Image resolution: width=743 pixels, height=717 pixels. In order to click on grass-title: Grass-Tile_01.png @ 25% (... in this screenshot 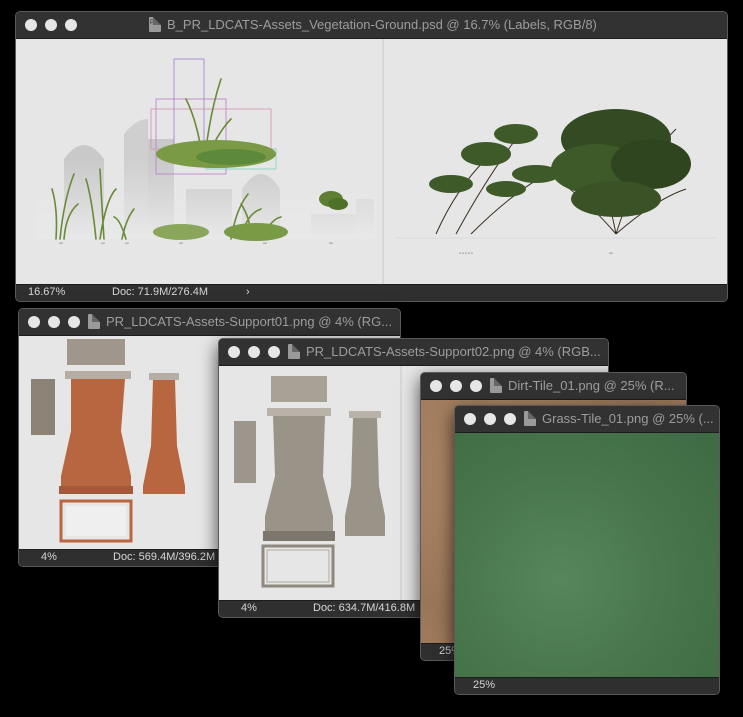, I will do `click(628, 418)`.